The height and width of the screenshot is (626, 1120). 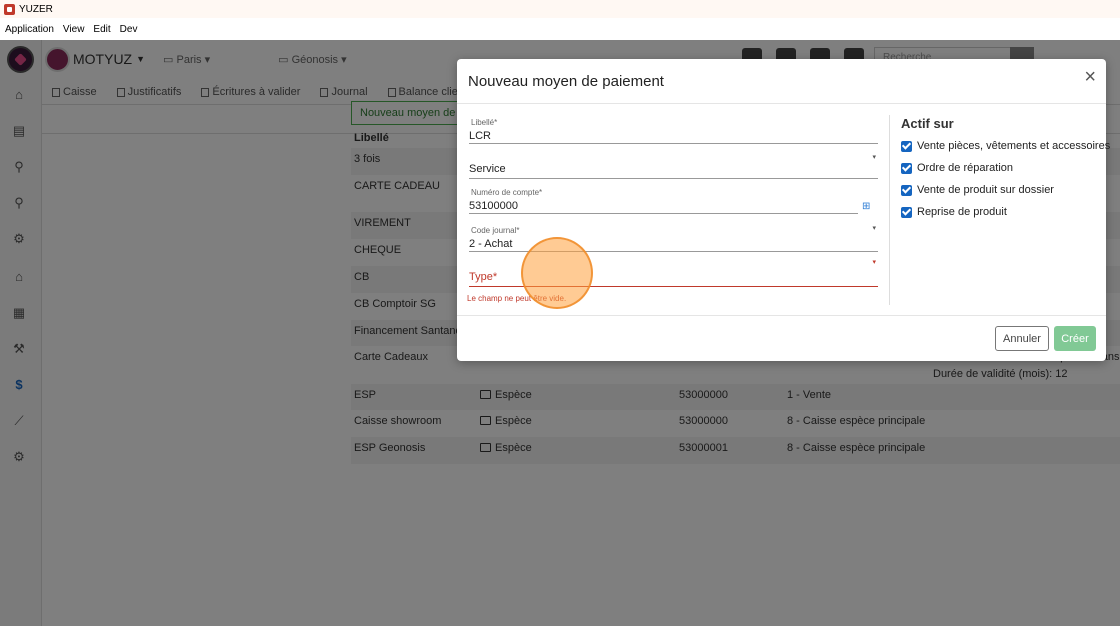 I want to click on menu-bar: Application View Edit Dev, so click(x=560, y=29).